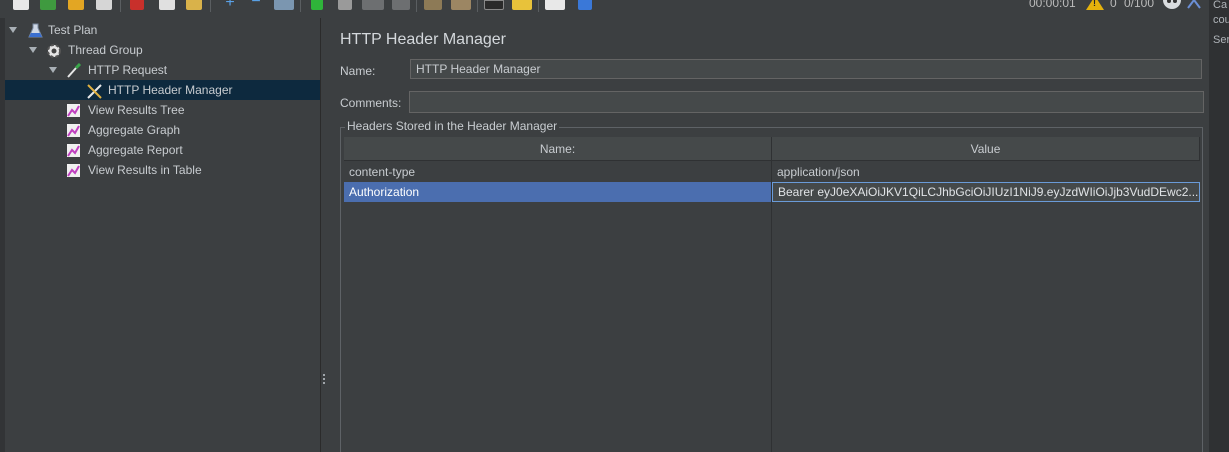 The image size is (1229, 452). What do you see at coordinates (160, 50) in the screenshot?
I see `tree-node-thread-group: Thread Group` at bounding box center [160, 50].